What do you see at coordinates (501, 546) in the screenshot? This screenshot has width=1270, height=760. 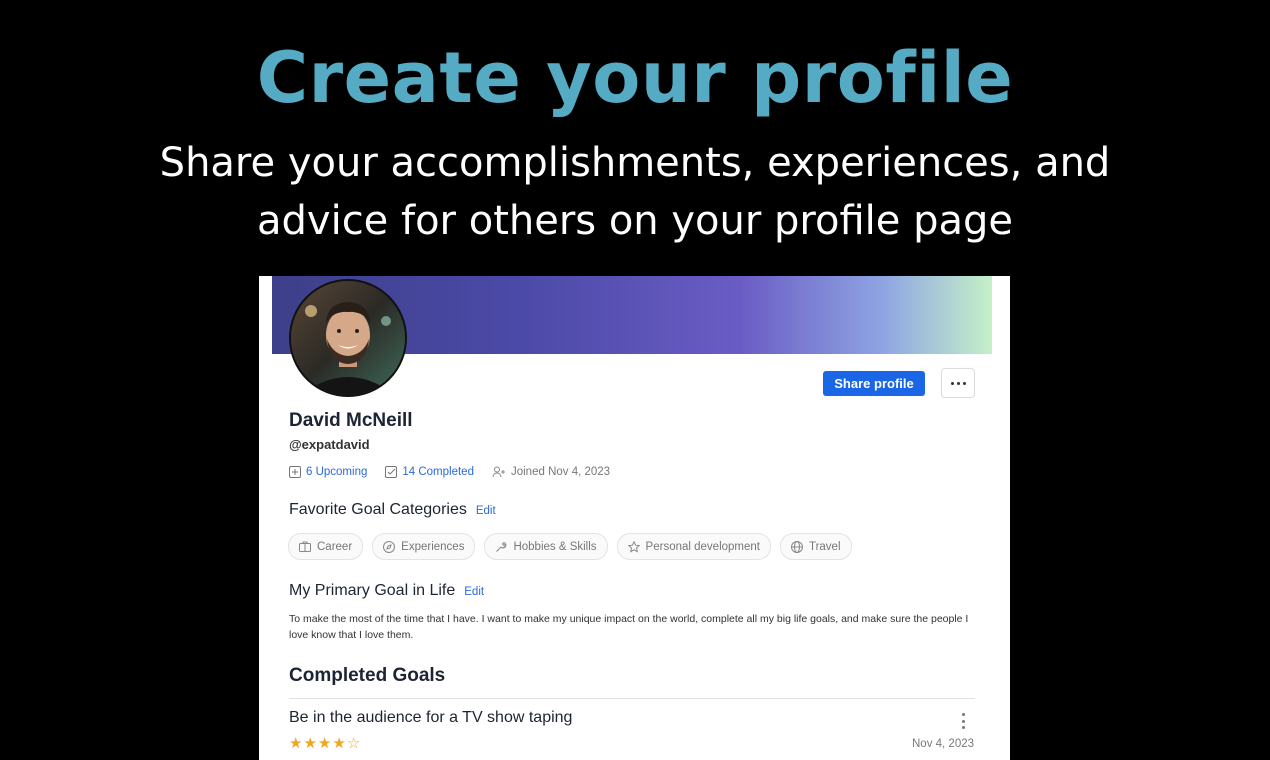 I see `wrench-icon` at bounding box center [501, 546].